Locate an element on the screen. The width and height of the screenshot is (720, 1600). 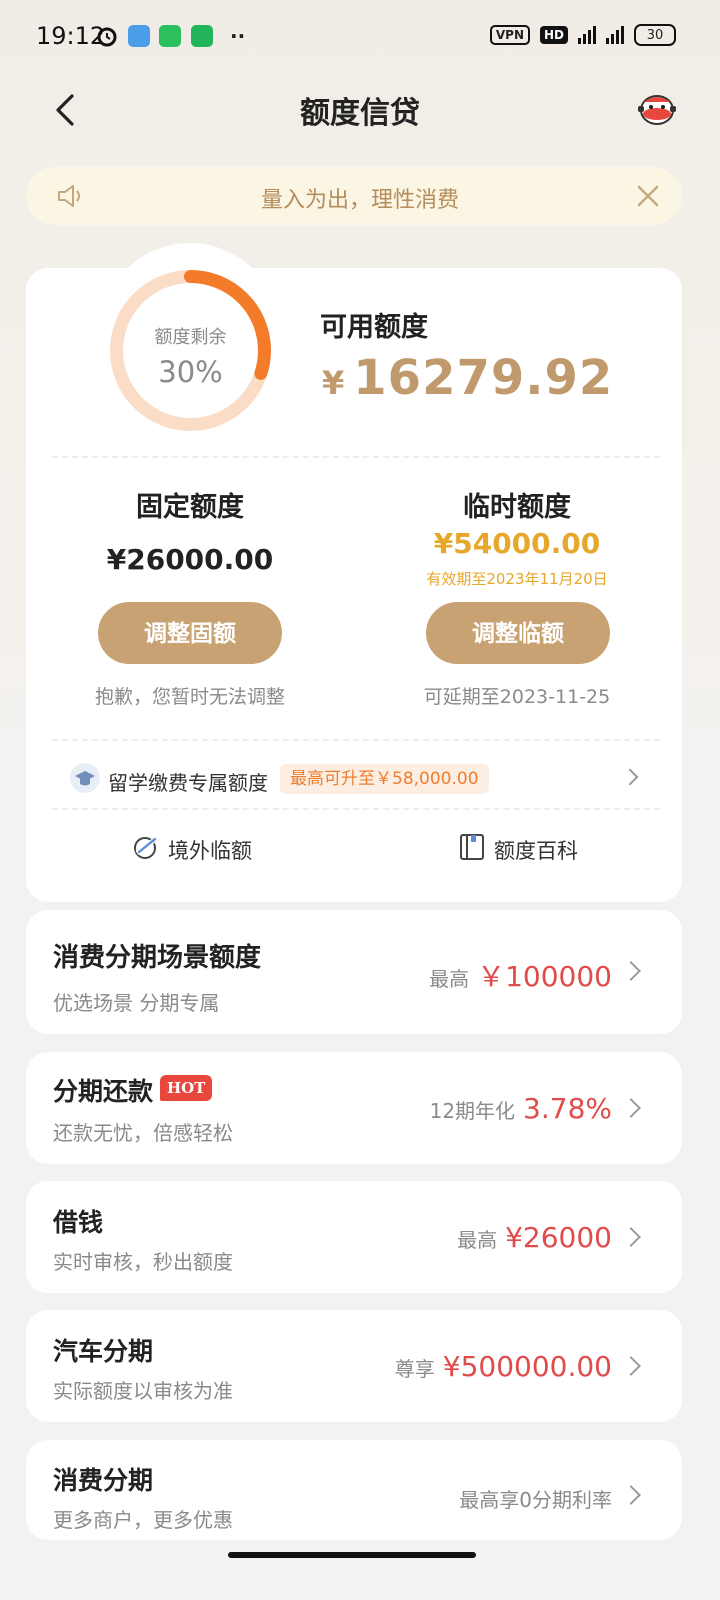
adjust-fixed-button: 调整固额 is located at coordinates (190, 633).